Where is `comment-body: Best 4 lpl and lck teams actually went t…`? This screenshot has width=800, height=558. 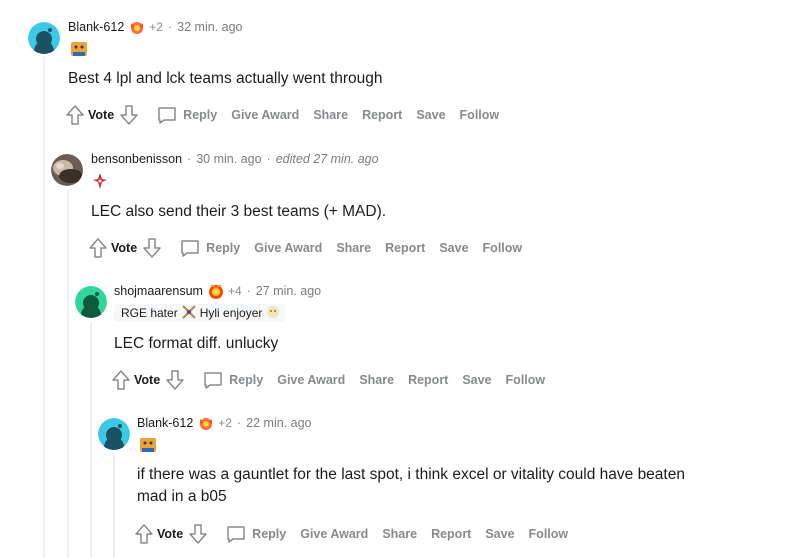
comment-body: Best 4 lpl and lck teams actually went t… is located at coordinates (225, 78).